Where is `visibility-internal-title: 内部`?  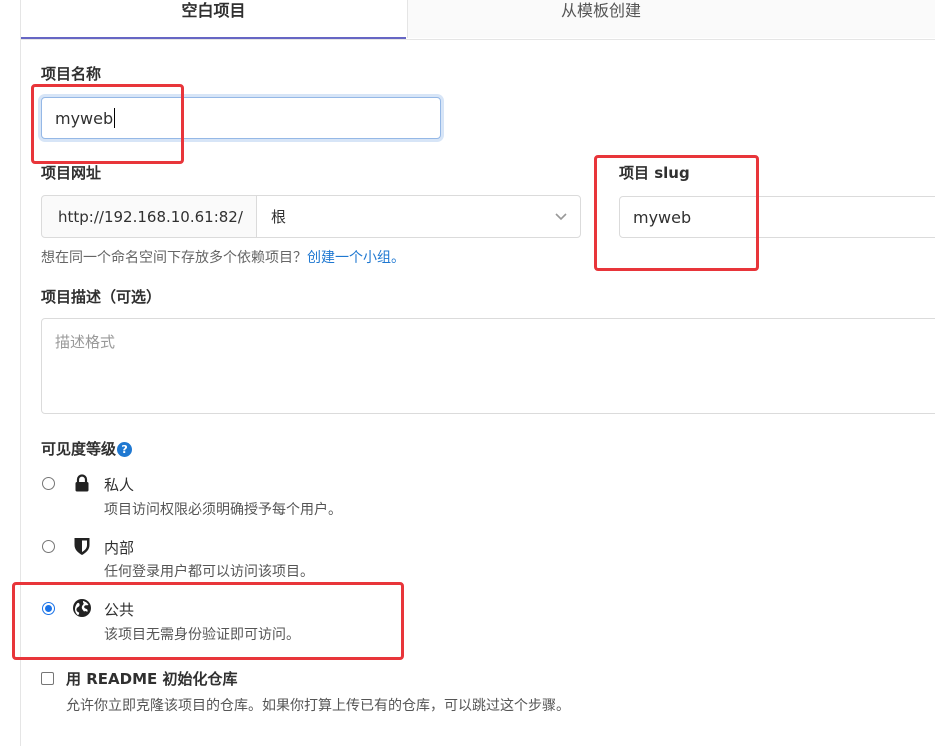
visibility-internal-title: 内部 is located at coordinates (119, 548).